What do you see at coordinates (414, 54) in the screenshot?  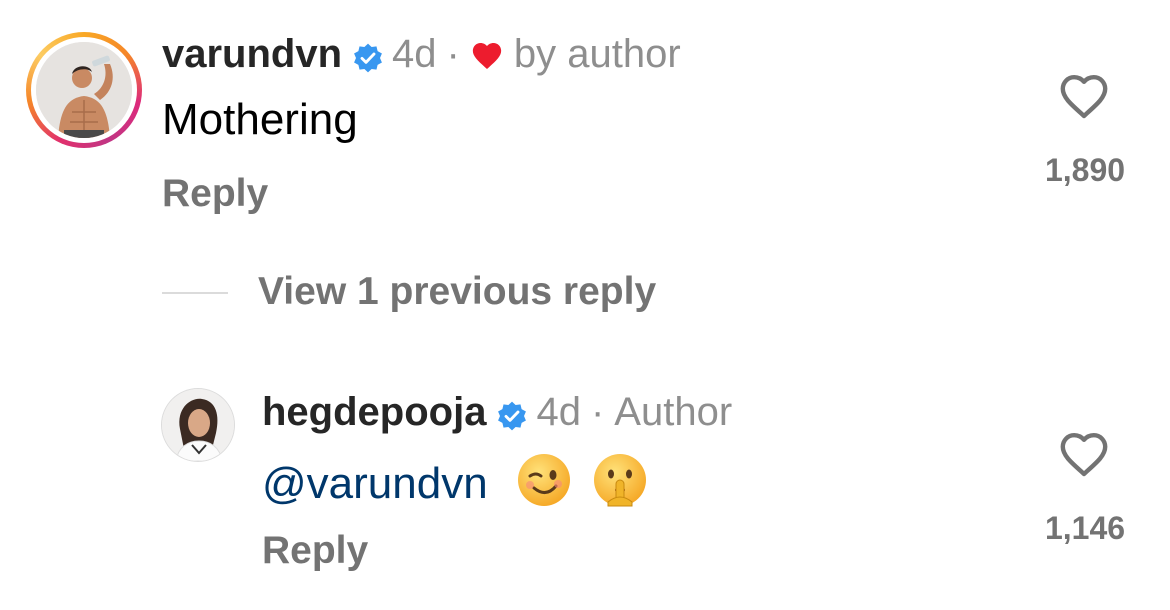 I see `comment-time: 4d` at bounding box center [414, 54].